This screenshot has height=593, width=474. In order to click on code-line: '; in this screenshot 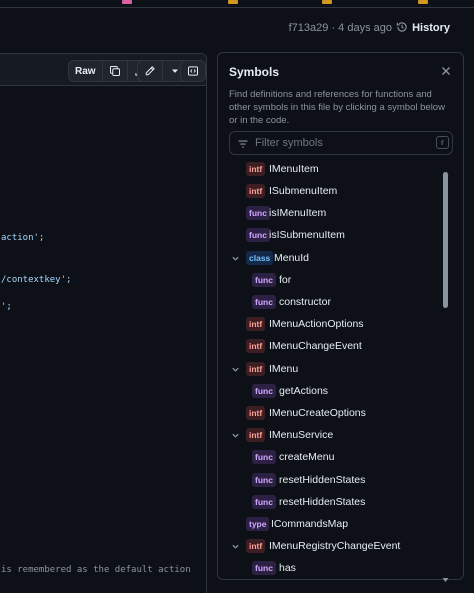, I will do `click(6, 307)`.